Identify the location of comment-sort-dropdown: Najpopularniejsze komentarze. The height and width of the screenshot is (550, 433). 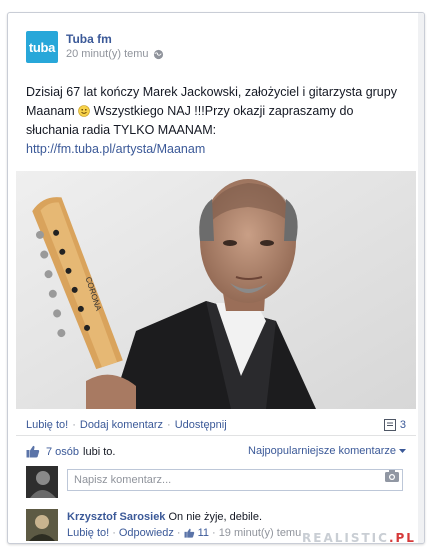
(327, 451).